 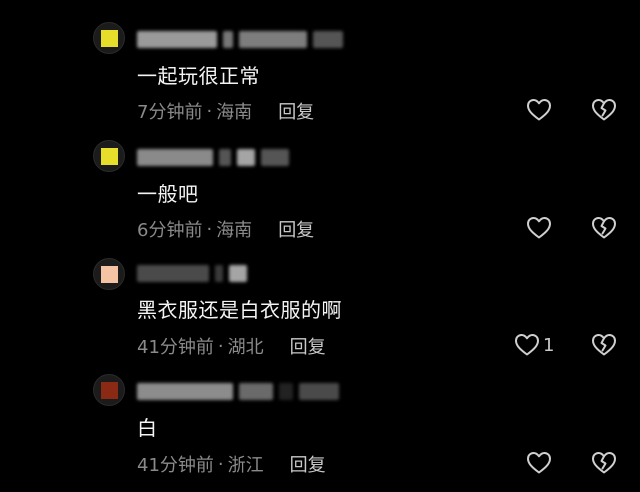 What do you see at coordinates (239, 310) in the screenshot?
I see `comment-text: 黑衣服还是白衣服的啊` at bounding box center [239, 310].